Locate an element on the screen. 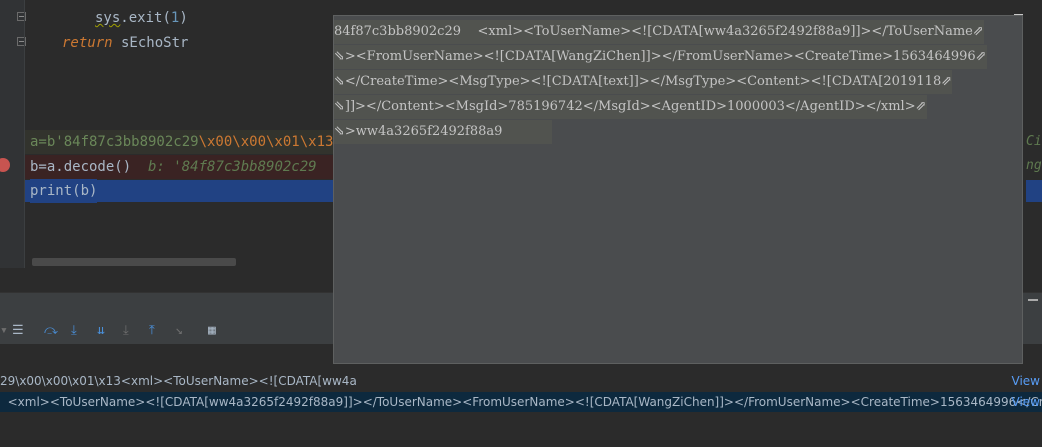  step-out-icon: ⤒ is located at coordinates (152, 331).